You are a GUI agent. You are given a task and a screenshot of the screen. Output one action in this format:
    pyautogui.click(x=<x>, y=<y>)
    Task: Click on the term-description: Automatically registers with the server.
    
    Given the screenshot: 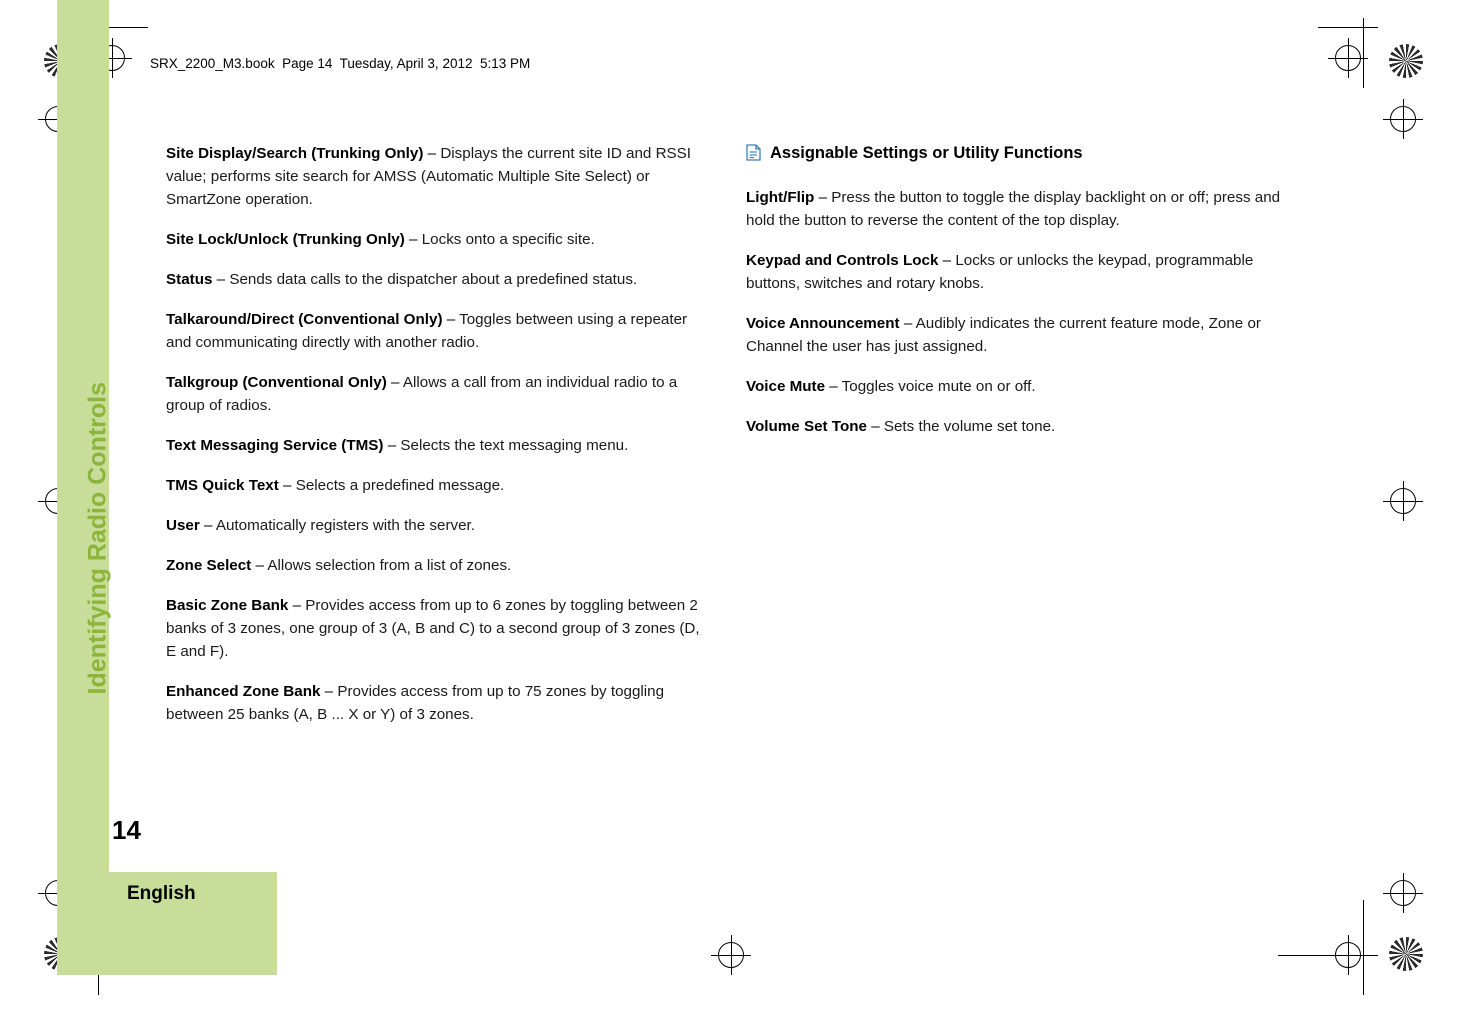 What is the action you would take?
    pyautogui.click(x=343, y=525)
    